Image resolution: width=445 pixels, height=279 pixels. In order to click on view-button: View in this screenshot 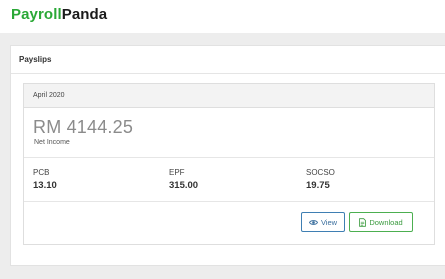, I will do `click(323, 222)`.